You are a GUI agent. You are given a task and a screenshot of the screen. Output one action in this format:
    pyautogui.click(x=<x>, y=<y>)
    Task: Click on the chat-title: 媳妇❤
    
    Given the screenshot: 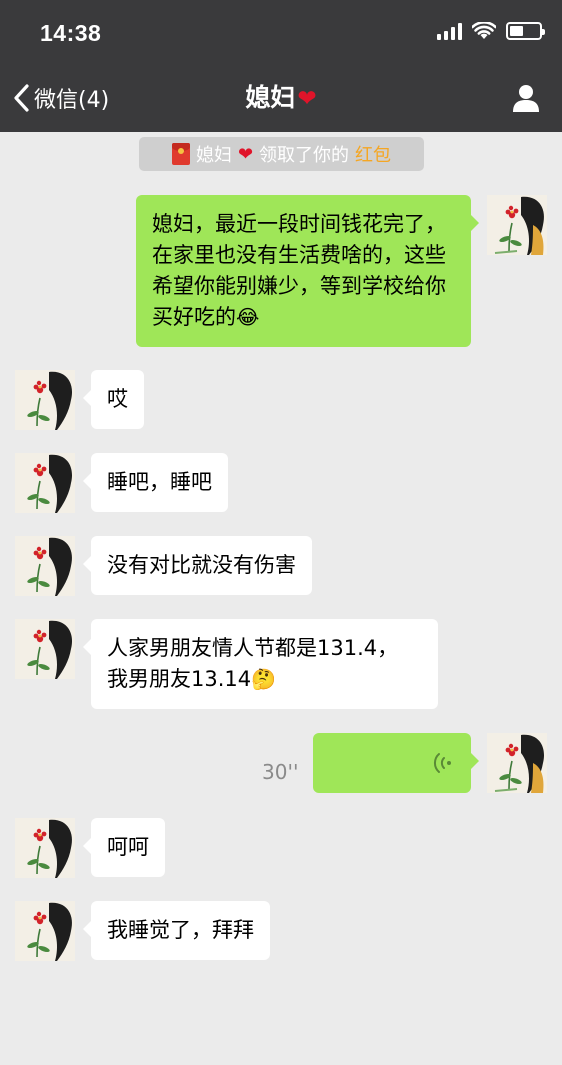 What is the action you would take?
    pyautogui.click(x=281, y=96)
    